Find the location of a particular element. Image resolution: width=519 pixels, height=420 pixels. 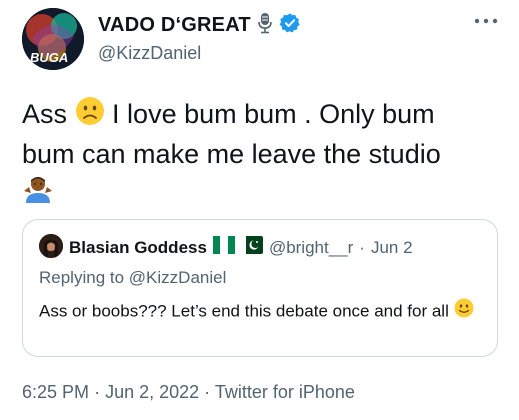

frowning-face-emoji-icon is located at coordinates (90, 116).